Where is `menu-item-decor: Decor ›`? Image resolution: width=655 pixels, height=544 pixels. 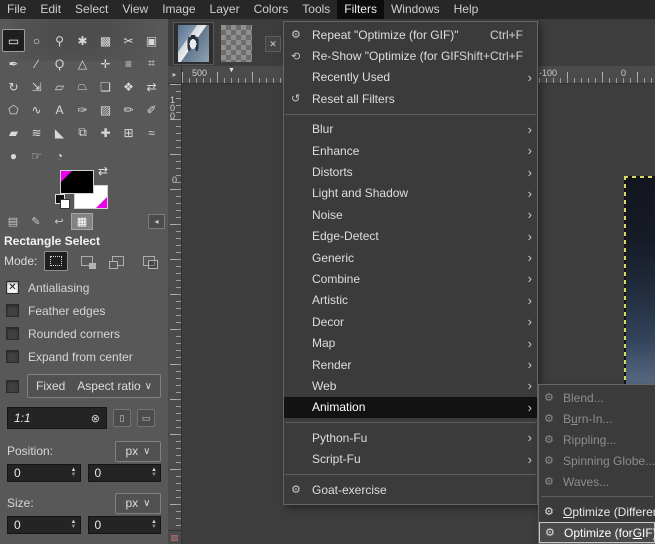 menu-item-decor: Decor › is located at coordinates (410, 321).